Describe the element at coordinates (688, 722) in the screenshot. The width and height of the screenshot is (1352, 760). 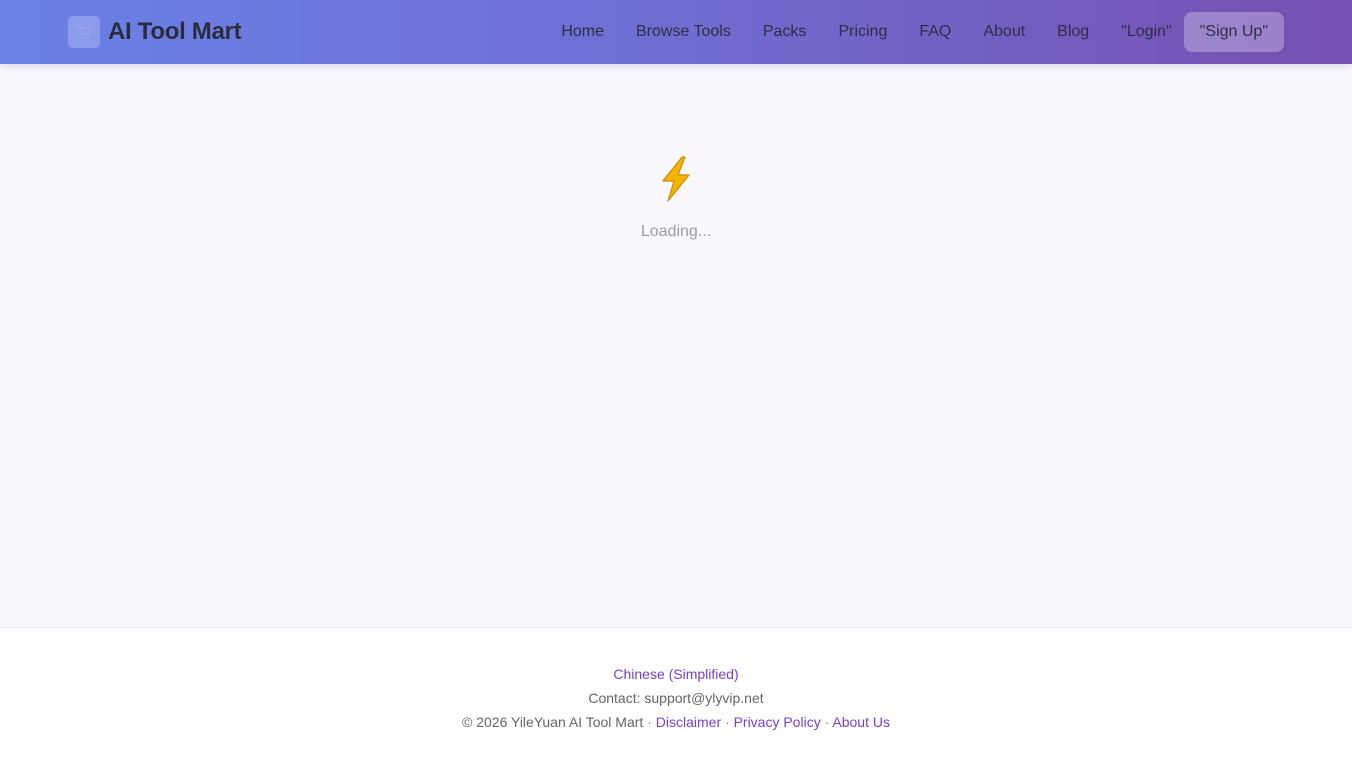
I see `disclaimer-link: Disclaimer` at that location.